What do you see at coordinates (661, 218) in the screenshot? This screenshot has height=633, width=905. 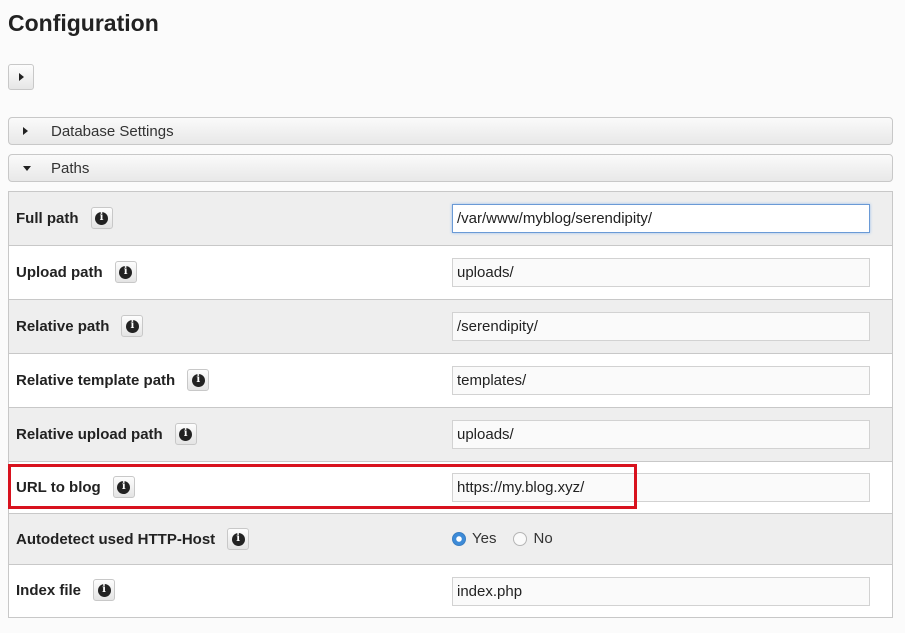 I see `full-path-input` at bounding box center [661, 218].